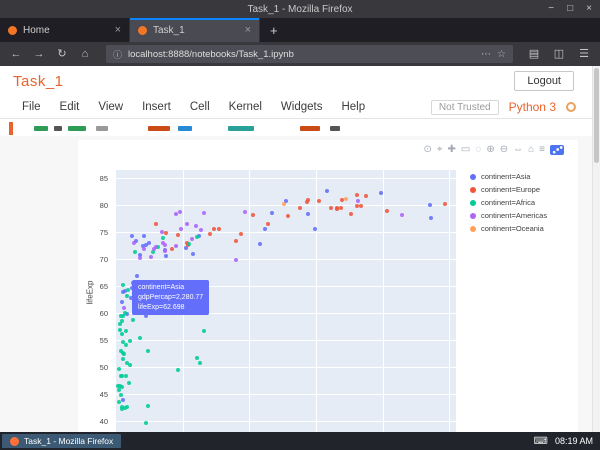 This screenshot has height=450, width=600. Describe the element at coordinates (31, 107) in the screenshot. I see `menu-file: File` at that location.